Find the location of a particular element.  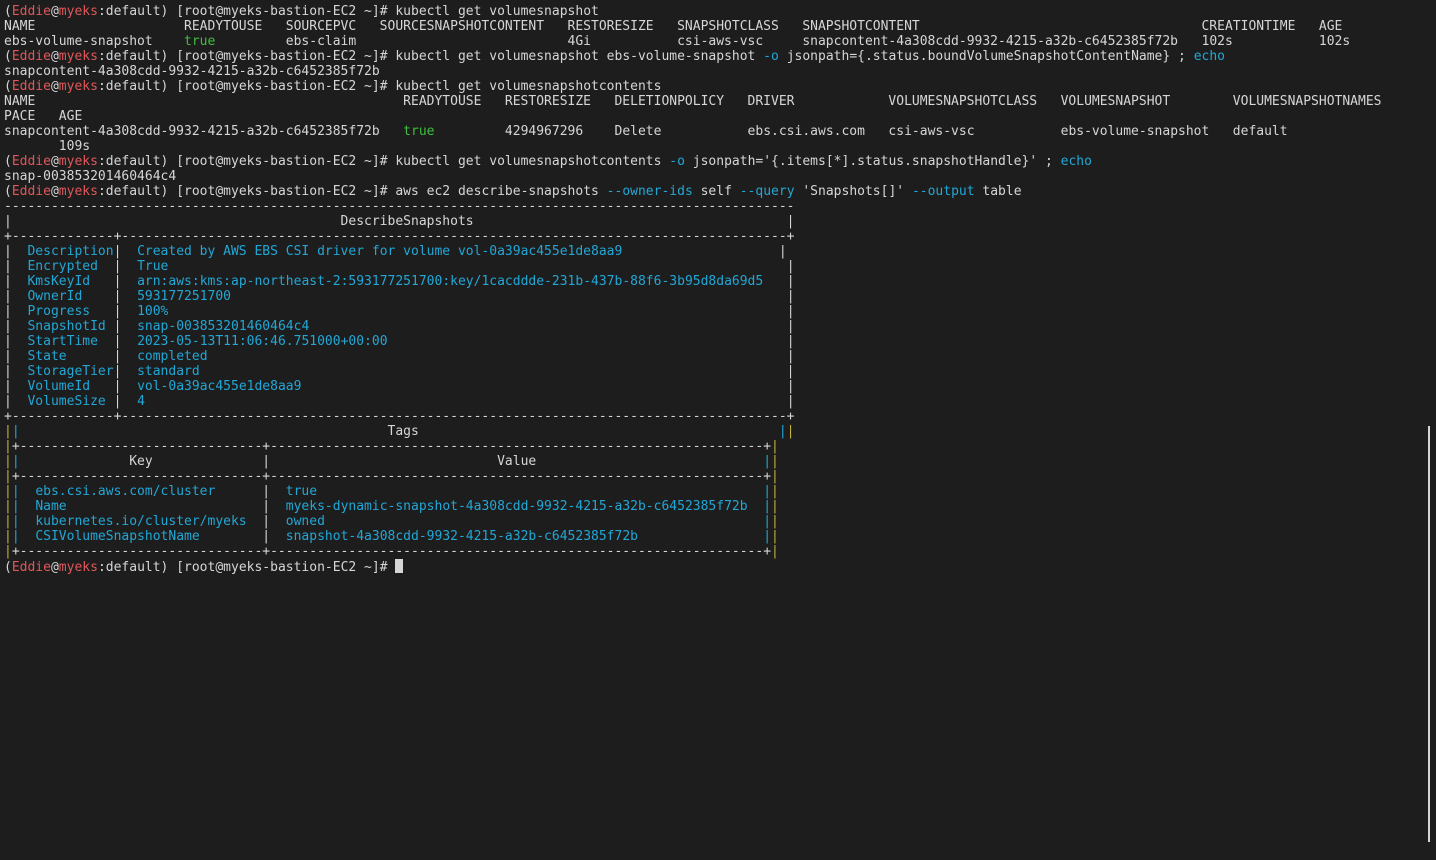

terminal-text: | DescribeSnapshots | is located at coordinates (399, 221).